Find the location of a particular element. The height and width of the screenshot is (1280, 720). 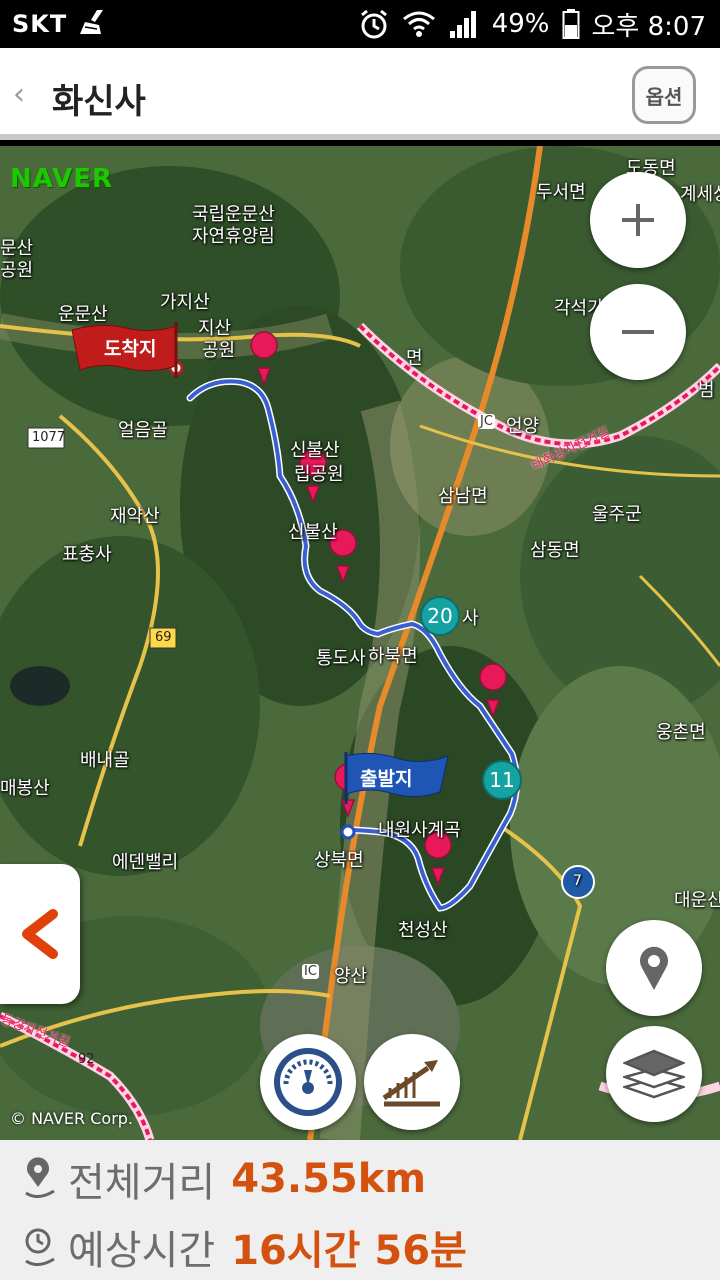

zoom-out-button is located at coordinates (638, 332).